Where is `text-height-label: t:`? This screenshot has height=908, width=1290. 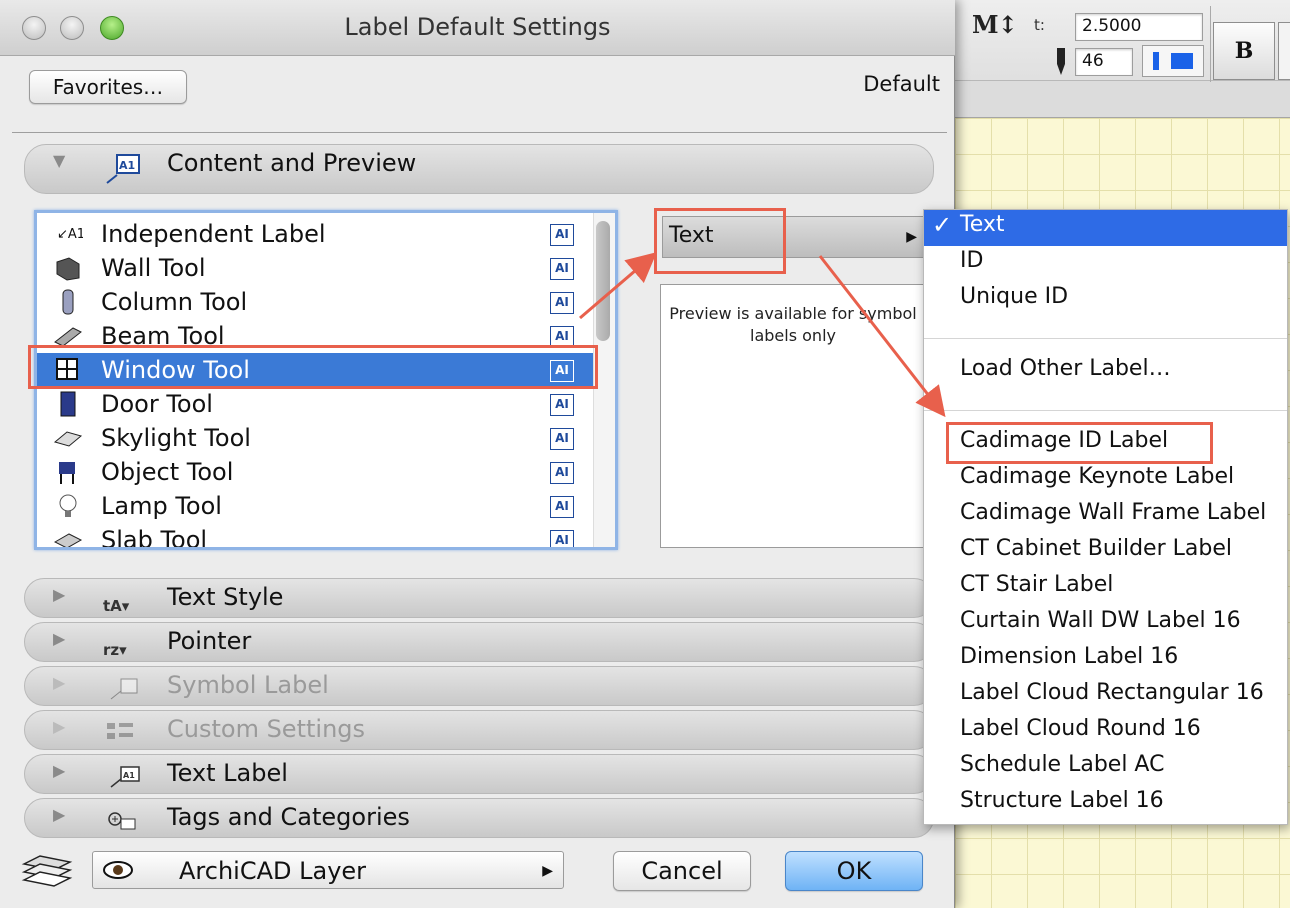 text-height-label: t: is located at coordinates (1039, 25).